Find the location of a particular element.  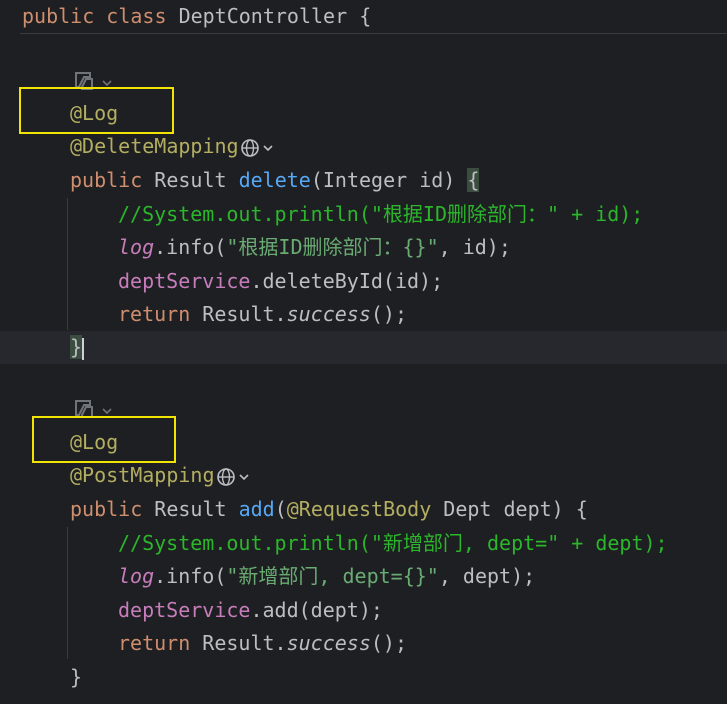

current-line-highlight is located at coordinates (363, 347).